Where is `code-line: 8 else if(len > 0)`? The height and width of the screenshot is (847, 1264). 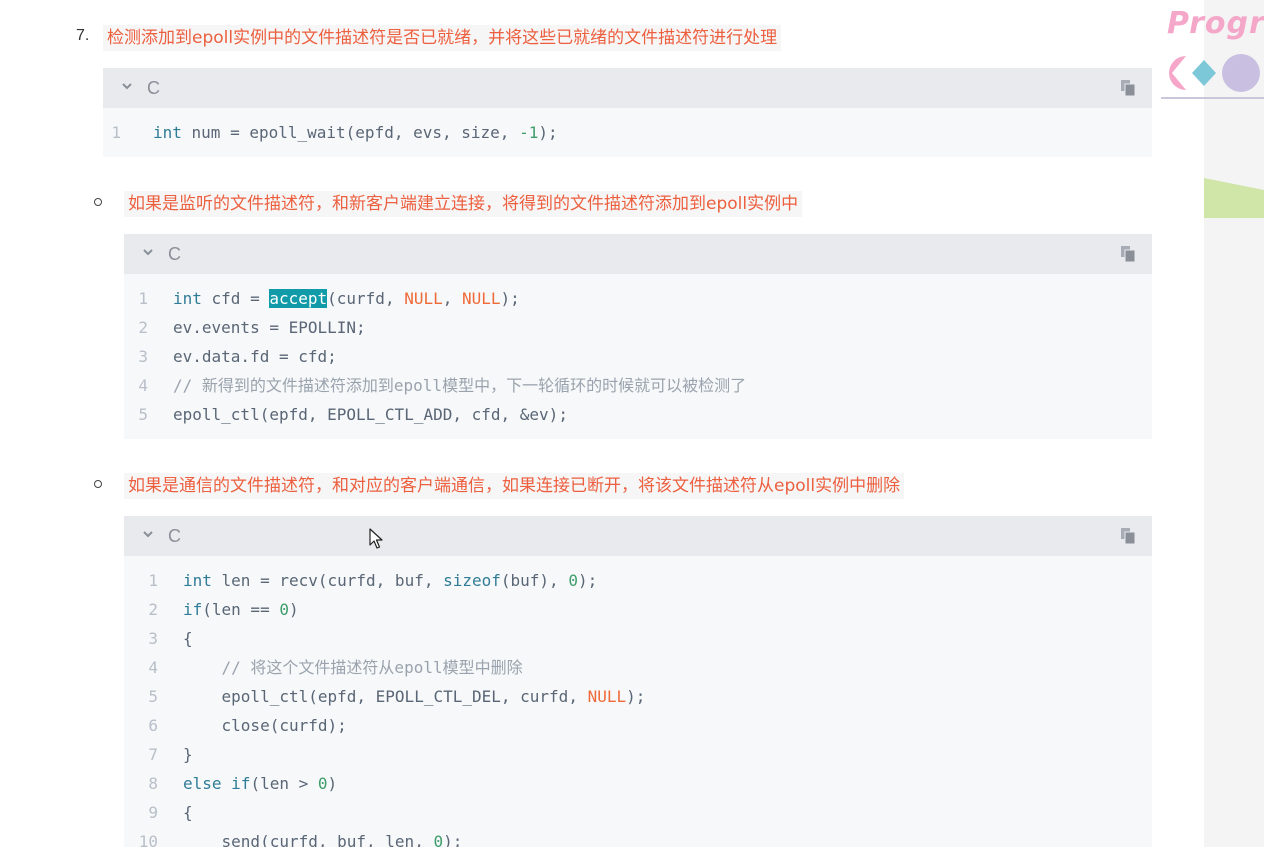
code-line: 8 else if(len > 0) is located at coordinates (230, 783).